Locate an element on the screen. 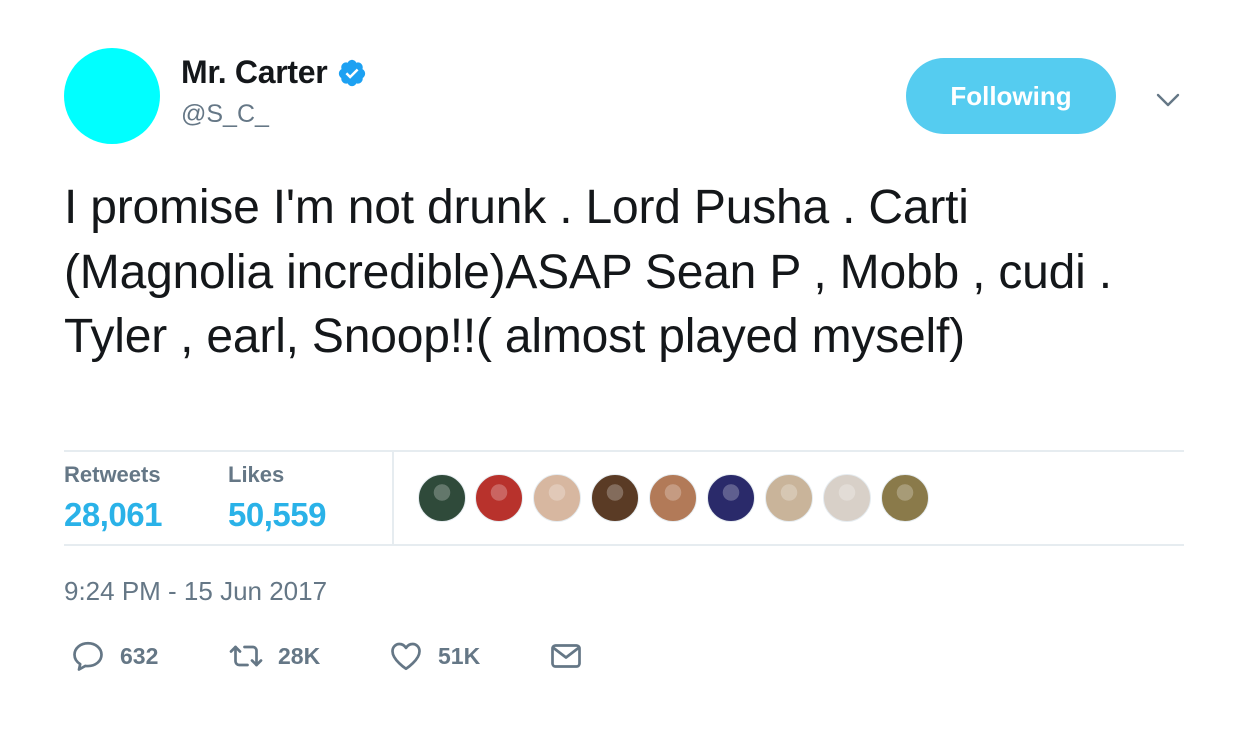 The height and width of the screenshot is (736, 1252). envelope-icon is located at coordinates (566, 656).